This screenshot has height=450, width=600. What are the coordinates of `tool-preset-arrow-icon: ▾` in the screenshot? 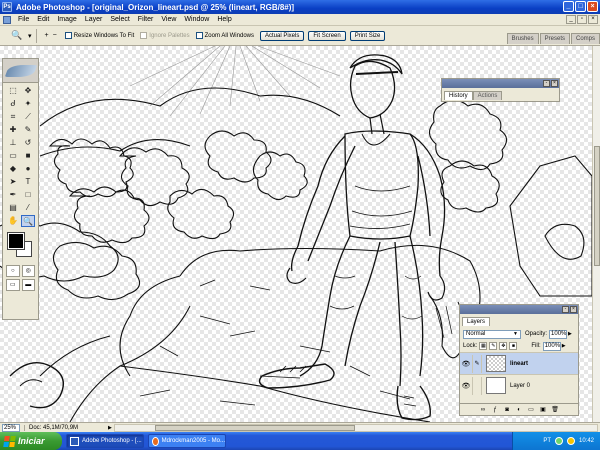 It's located at (30, 36).